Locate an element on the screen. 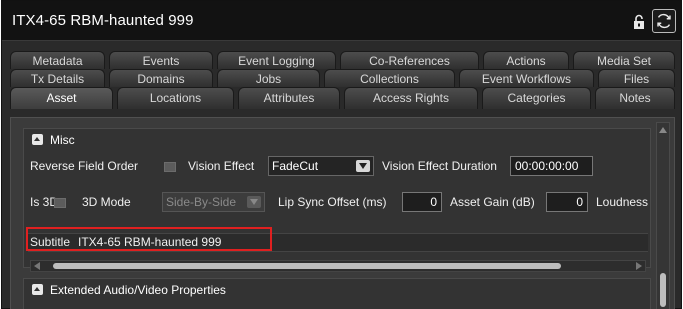 The width and height of the screenshot is (683, 309). scroll-up-icon is located at coordinates (663, 130).